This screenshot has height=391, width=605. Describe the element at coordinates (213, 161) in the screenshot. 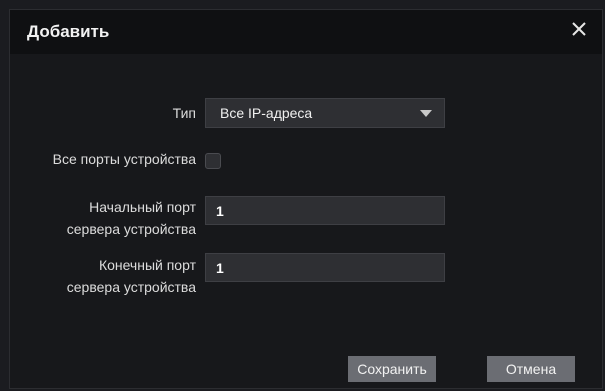

I see `all-ports-checkbox` at that location.